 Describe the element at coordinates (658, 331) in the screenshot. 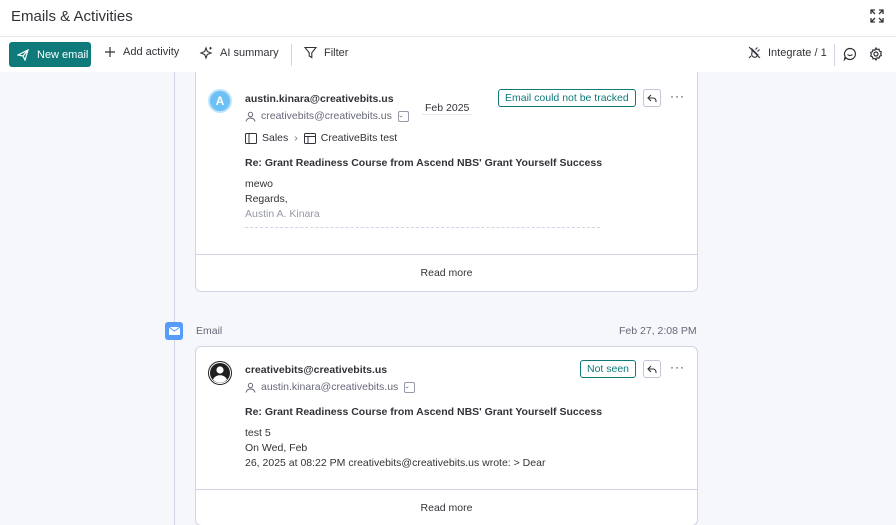

I see `timeline-date: Feb 27, 2:08 PM` at that location.